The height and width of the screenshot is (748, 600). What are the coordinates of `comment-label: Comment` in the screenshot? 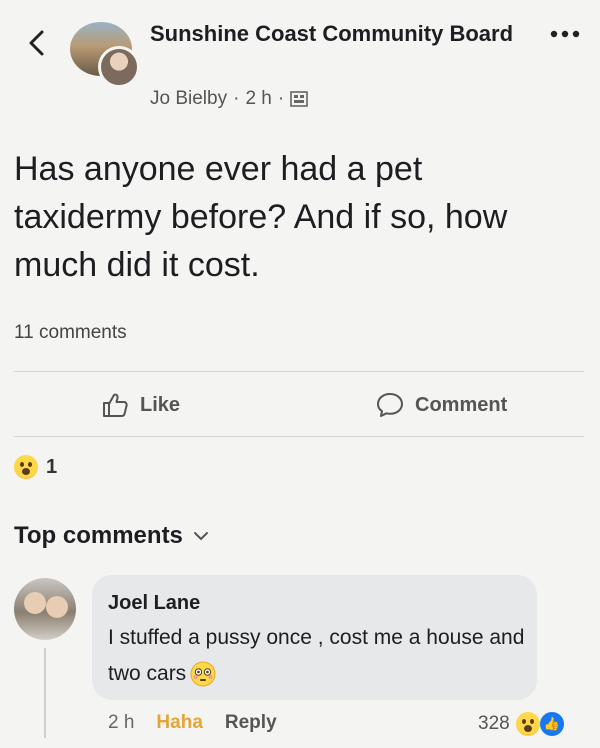 It's located at (461, 404).